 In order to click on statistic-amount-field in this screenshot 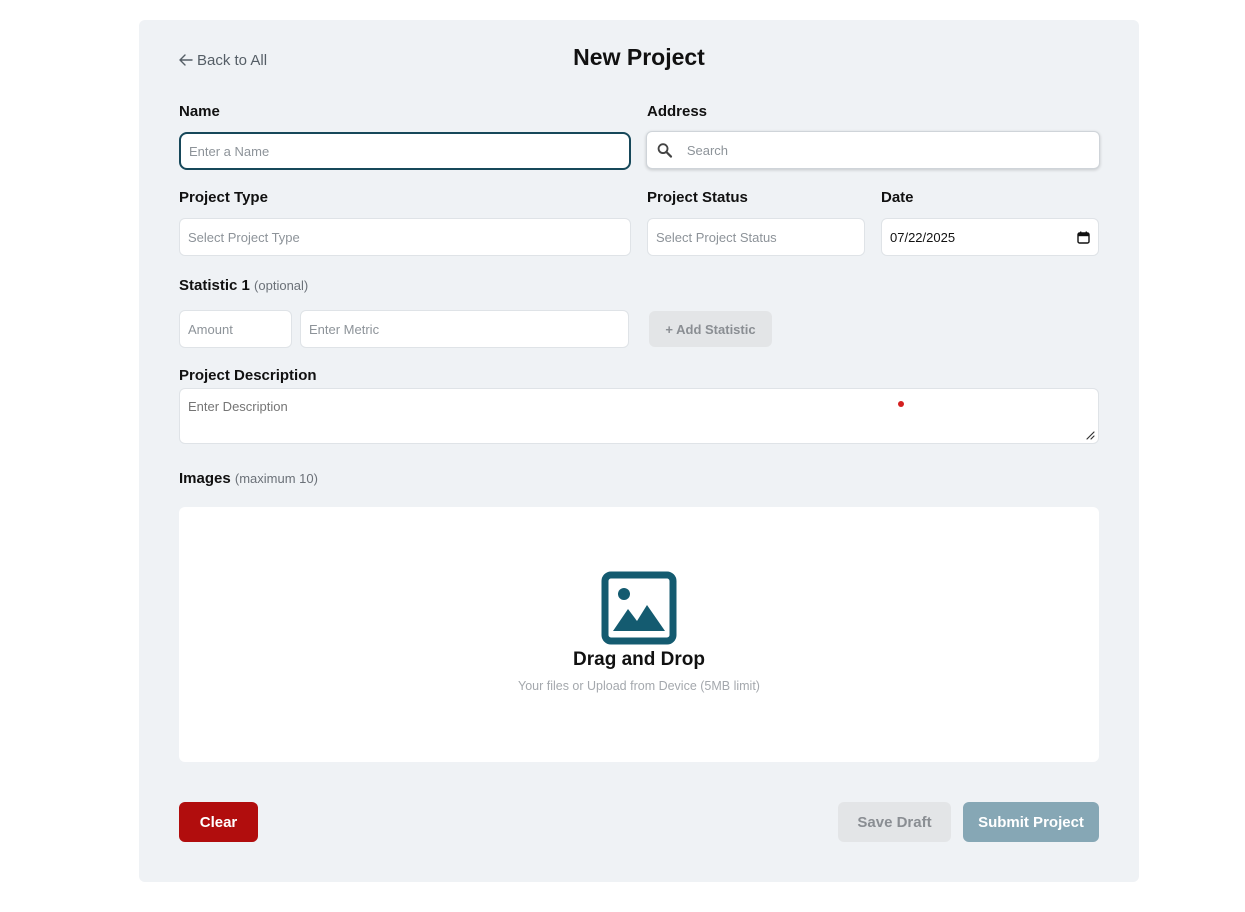, I will do `click(235, 329)`.